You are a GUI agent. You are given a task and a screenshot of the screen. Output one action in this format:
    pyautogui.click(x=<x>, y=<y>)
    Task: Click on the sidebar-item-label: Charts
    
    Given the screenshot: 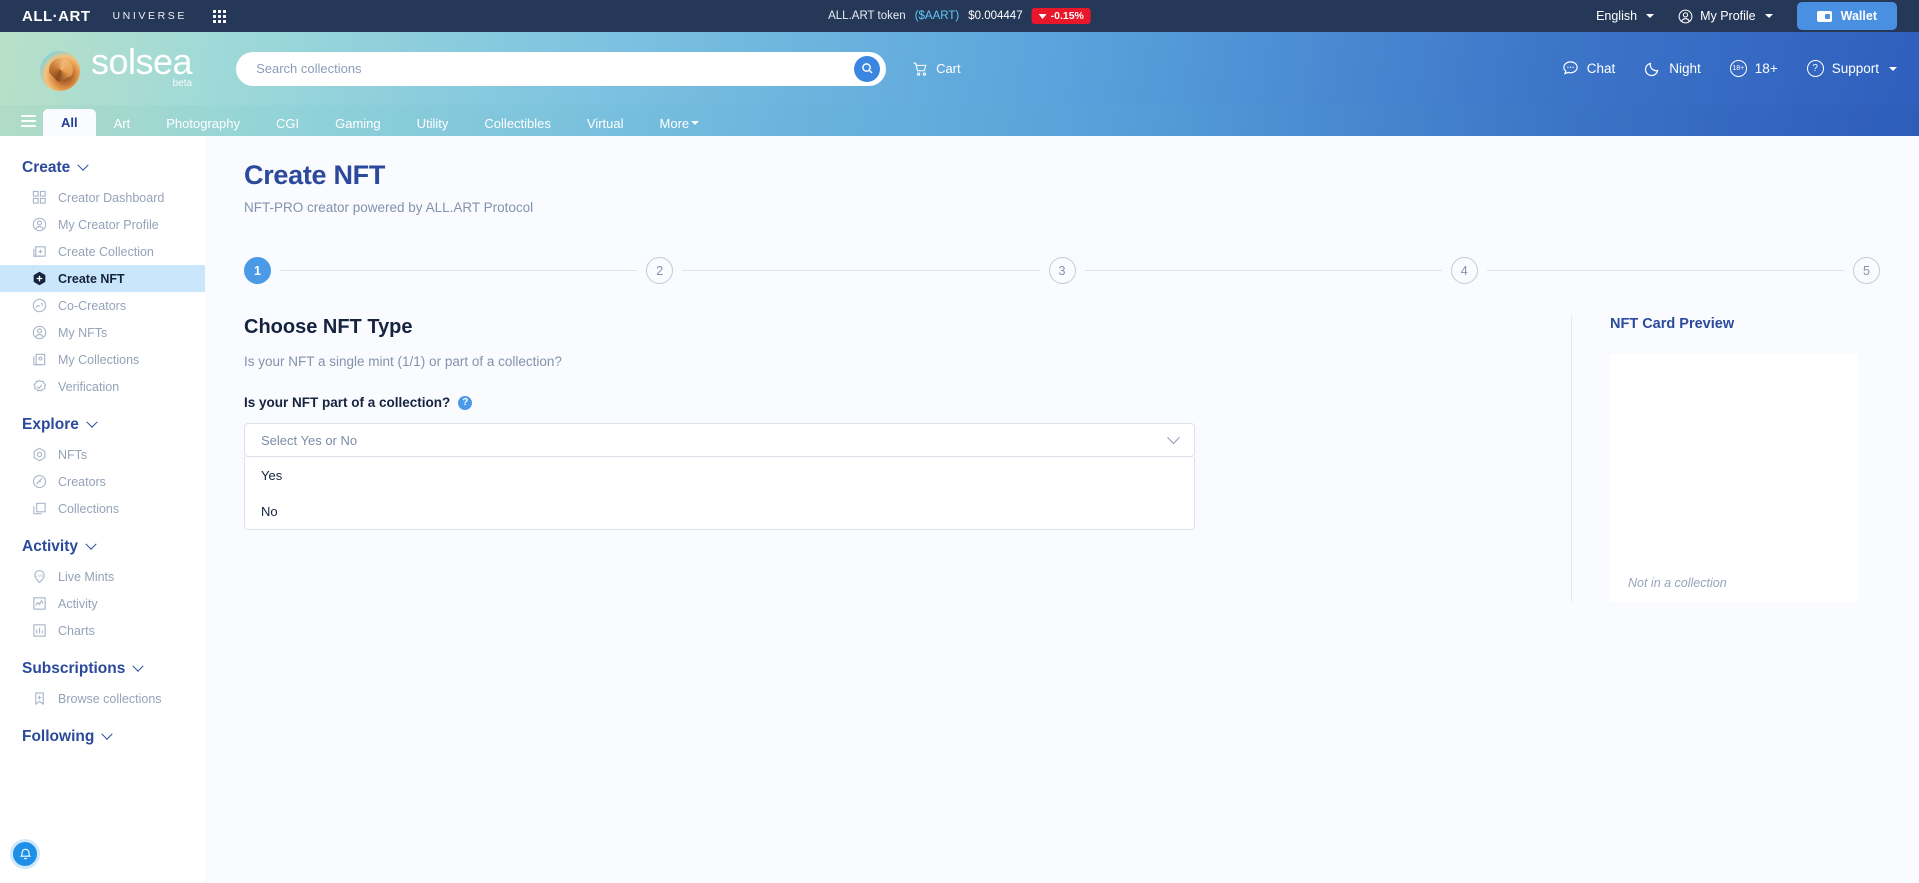 What is the action you would take?
    pyautogui.click(x=76, y=630)
    